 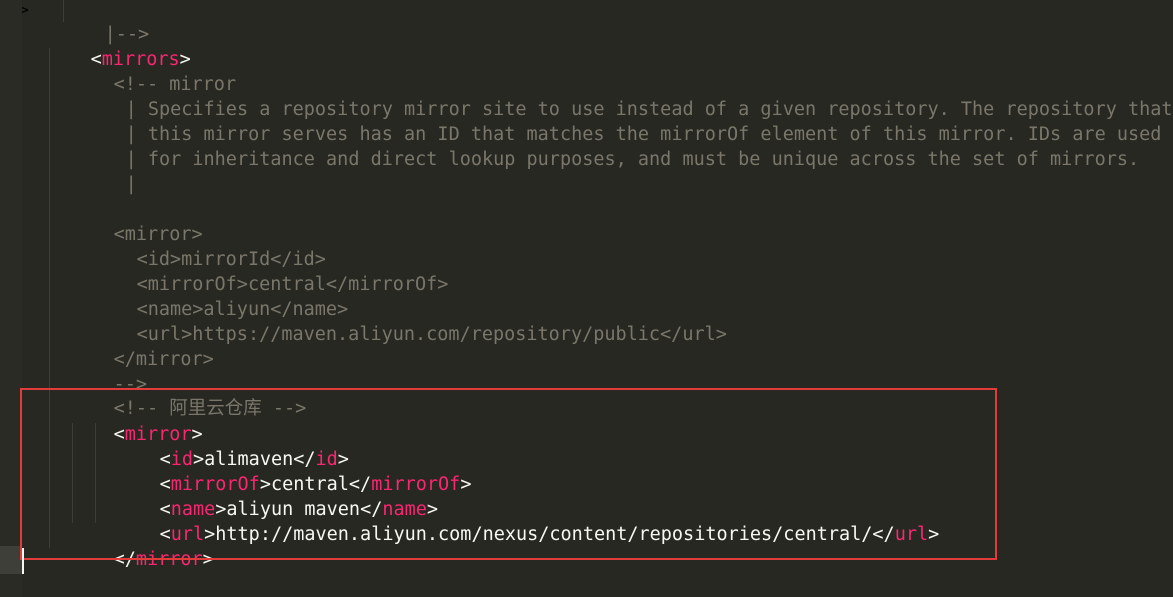 What do you see at coordinates (153, 71) in the screenshot?
I see `code-line: <!-- mirror` at bounding box center [153, 71].